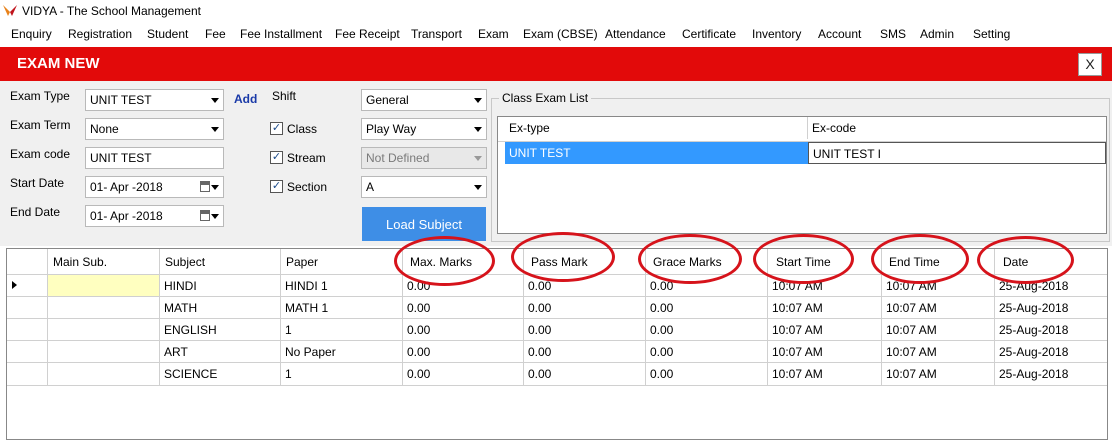 Image resolution: width=1112 pixels, height=440 pixels. I want to click on stream-checkbox: ✓, so click(276, 157).